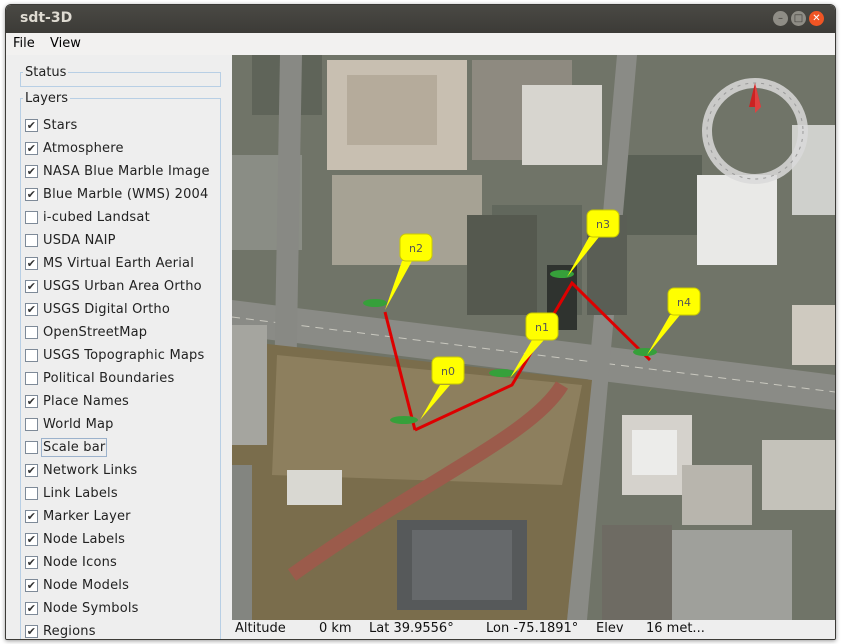  Describe the element at coordinates (420, 19) in the screenshot. I see `title-bar: sdt-3D – □ ✕` at that location.